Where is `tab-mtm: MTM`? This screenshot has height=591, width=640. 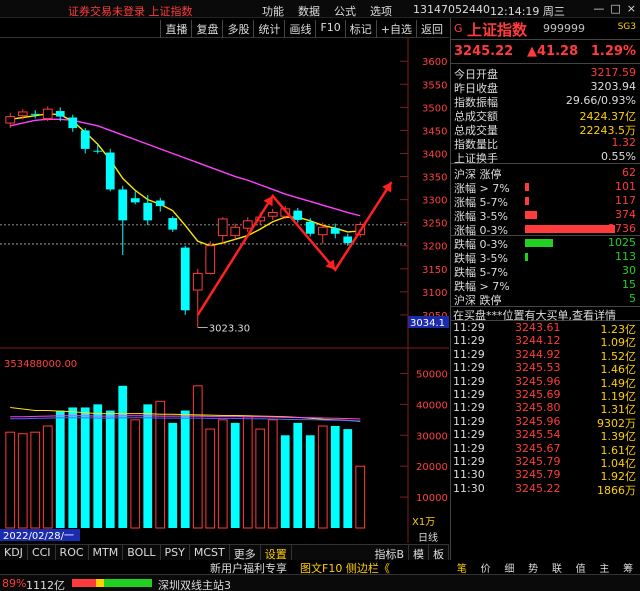
tab-mtm: MTM is located at coordinates (106, 552).